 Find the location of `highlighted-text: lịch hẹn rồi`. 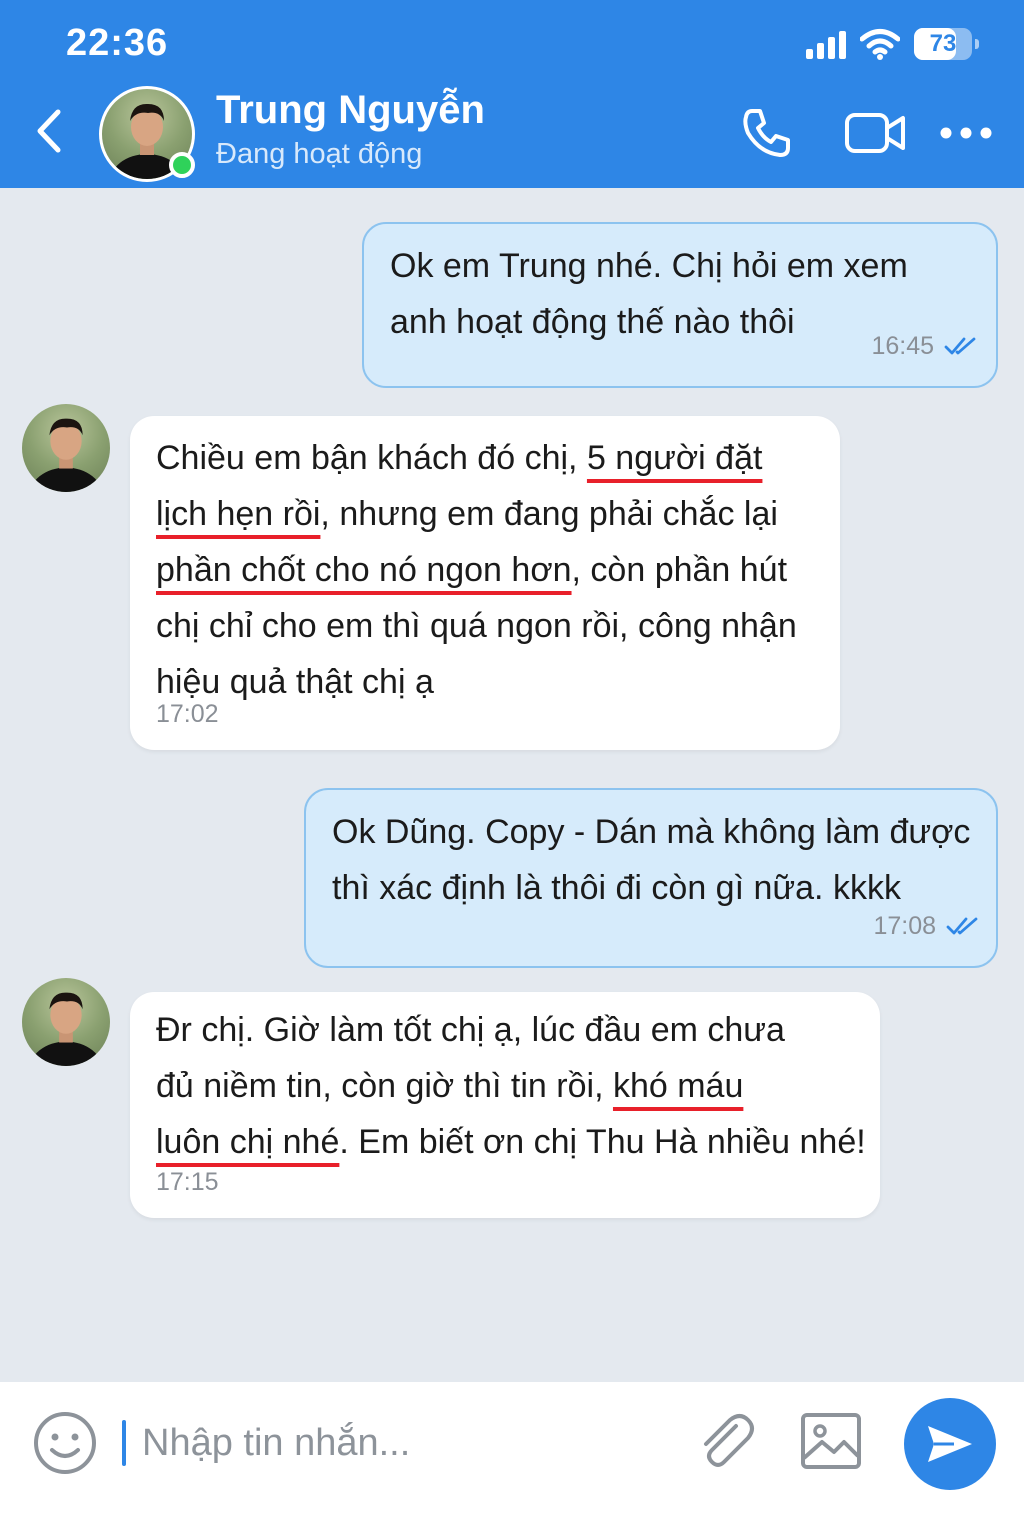

highlighted-text: lịch hẹn rồi is located at coordinates (238, 514).